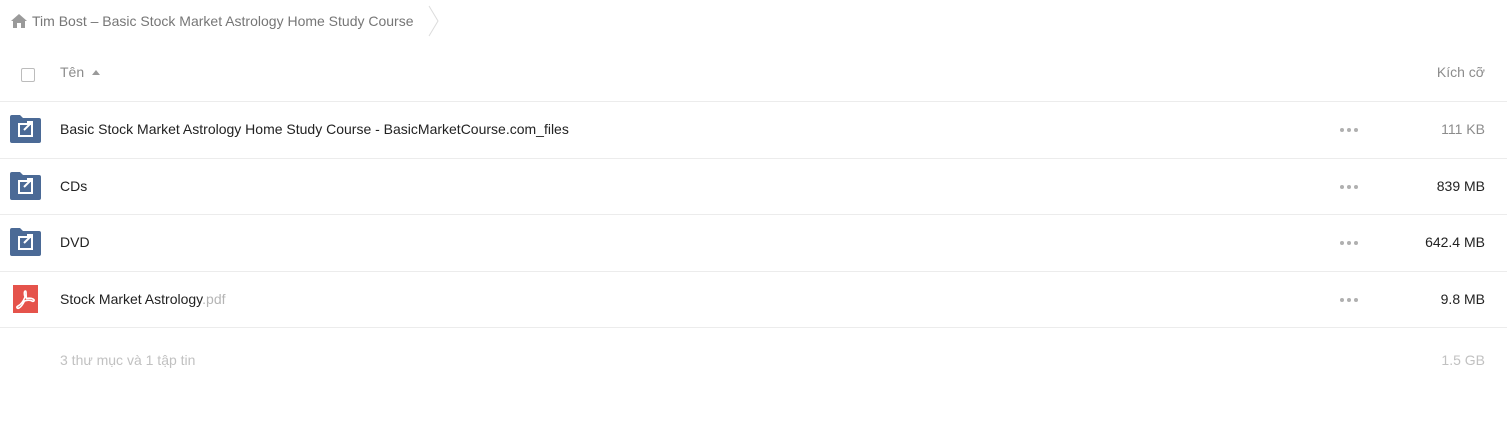 This screenshot has width=1507, height=448. Describe the element at coordinates (1461, 72) in the screenshot. I see `column-header-size: Kích cỡ` at that location.